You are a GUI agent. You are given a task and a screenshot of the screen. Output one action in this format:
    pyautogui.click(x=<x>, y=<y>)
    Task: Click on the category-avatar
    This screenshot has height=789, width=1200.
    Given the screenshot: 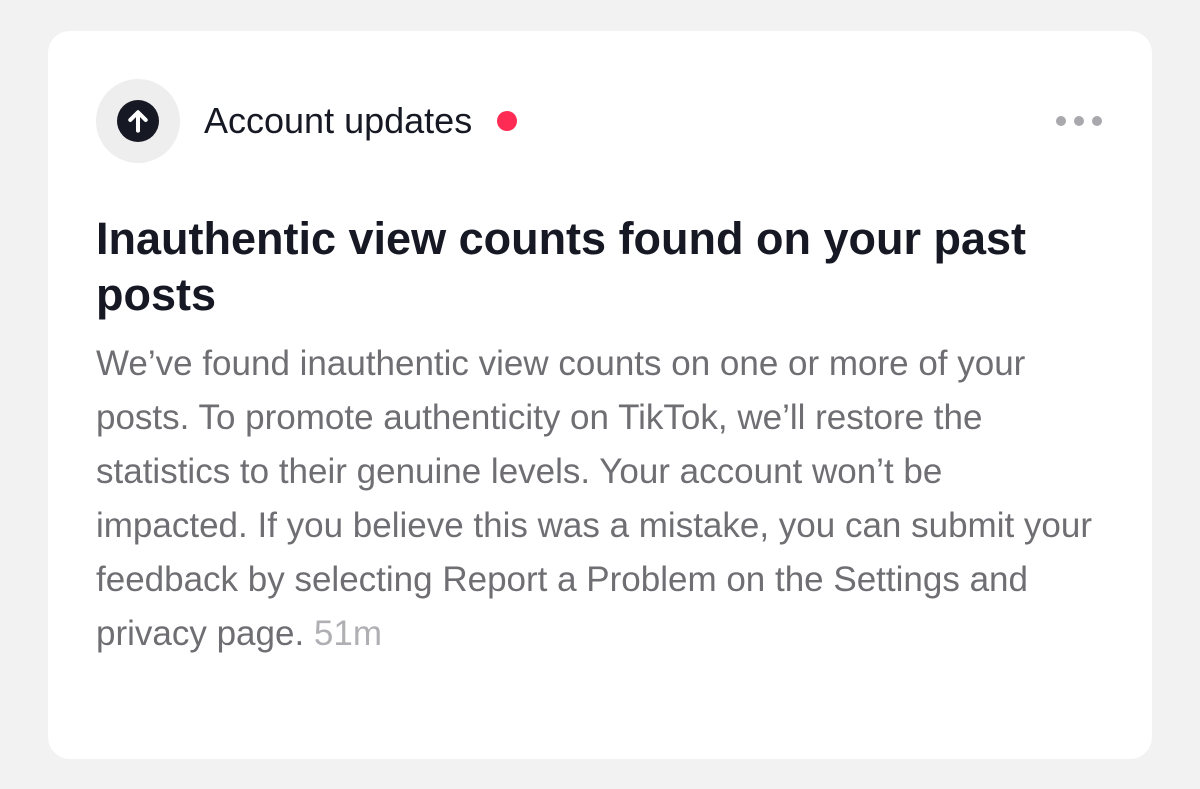 What is the action you would take?
    pyautogui.click(x=138, y=121)
    